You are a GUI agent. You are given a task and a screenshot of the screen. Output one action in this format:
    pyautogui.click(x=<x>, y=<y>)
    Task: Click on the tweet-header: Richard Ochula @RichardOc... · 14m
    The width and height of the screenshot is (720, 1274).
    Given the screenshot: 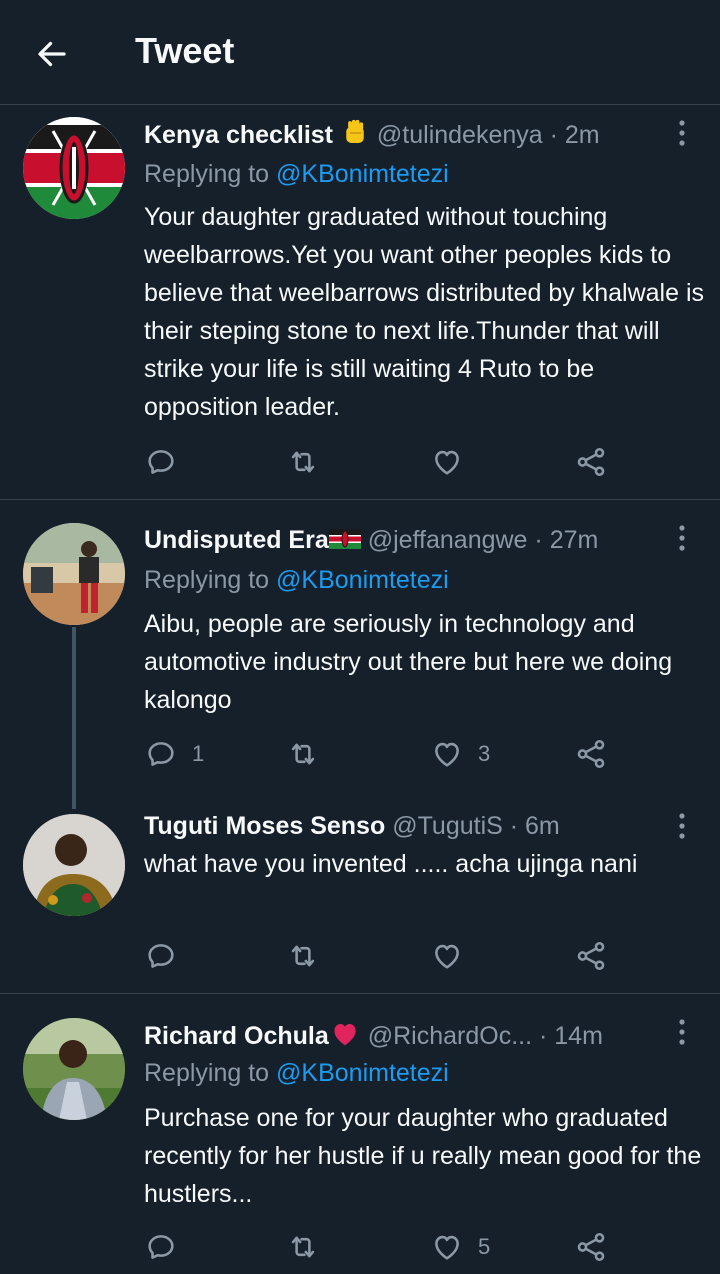 What is the action you would take?
    pyautogui.click(x=373, y=1037)
    